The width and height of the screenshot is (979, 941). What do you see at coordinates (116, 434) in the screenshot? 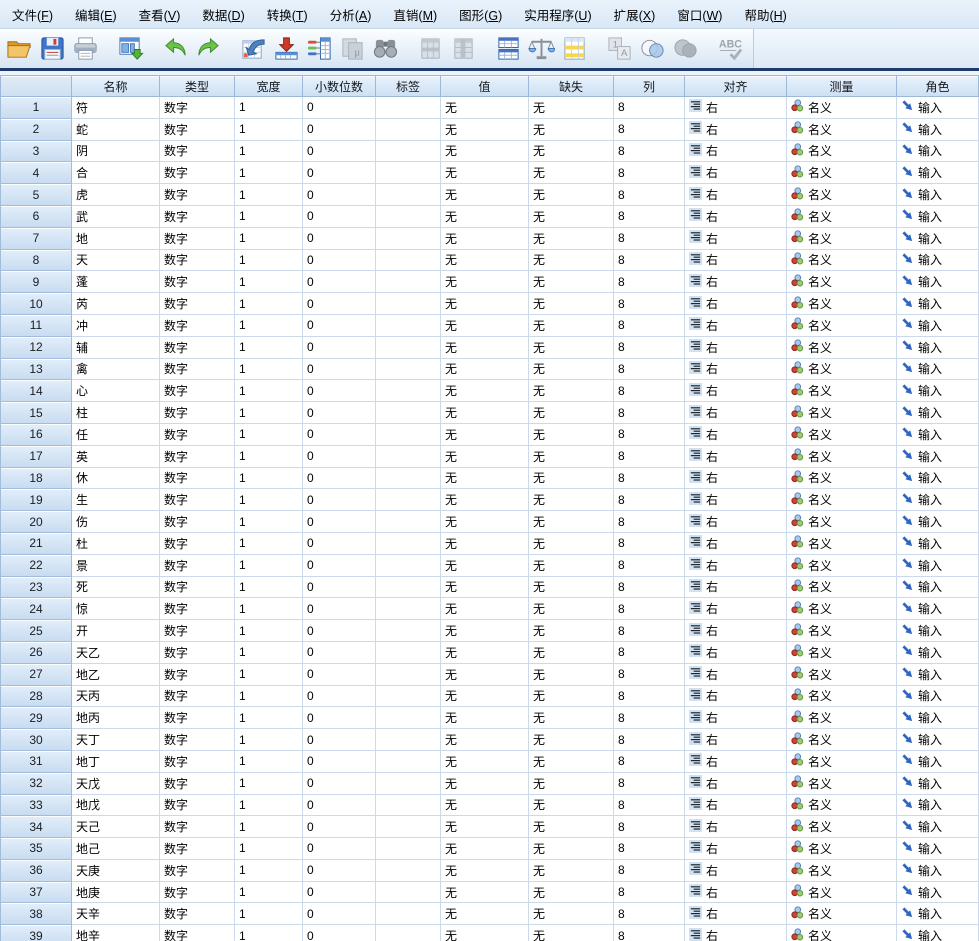
I see `cell-name: 任` at bounding box center [116, 434].